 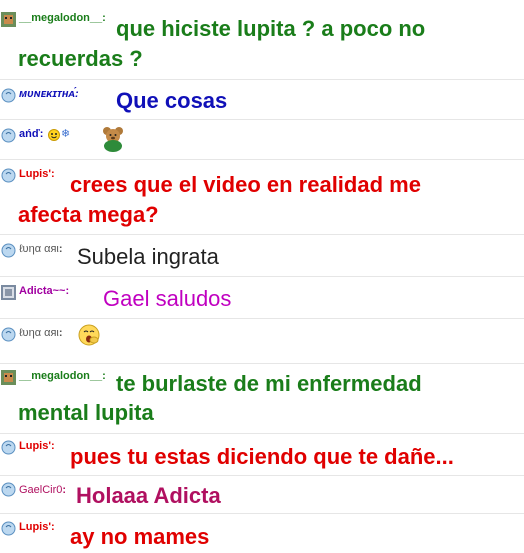 I want to click on message-text: que hiciste lupita ? a poco no, so click(x=271, y=28).